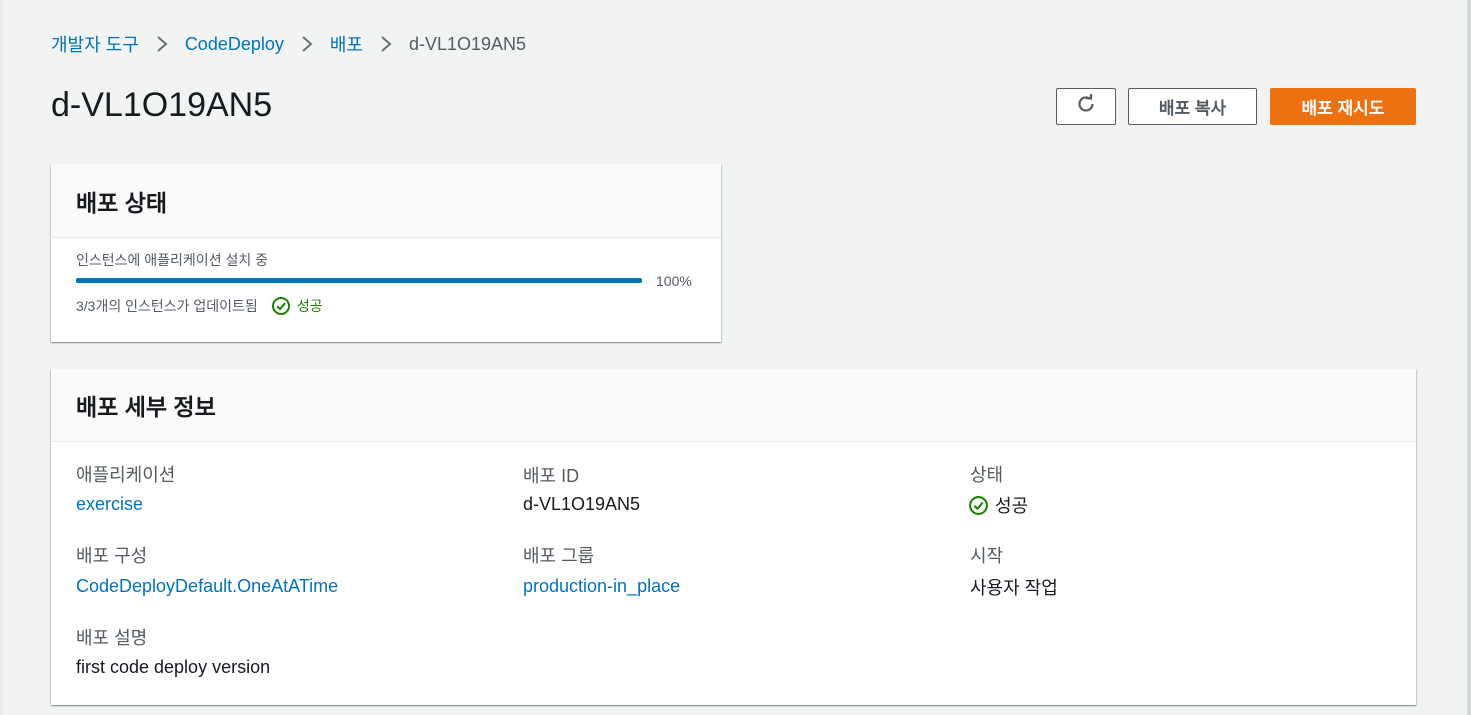 This screenshot has width=1471, height=715. I want to click on deployment-group-link: production-in_place, so click(601, 586).